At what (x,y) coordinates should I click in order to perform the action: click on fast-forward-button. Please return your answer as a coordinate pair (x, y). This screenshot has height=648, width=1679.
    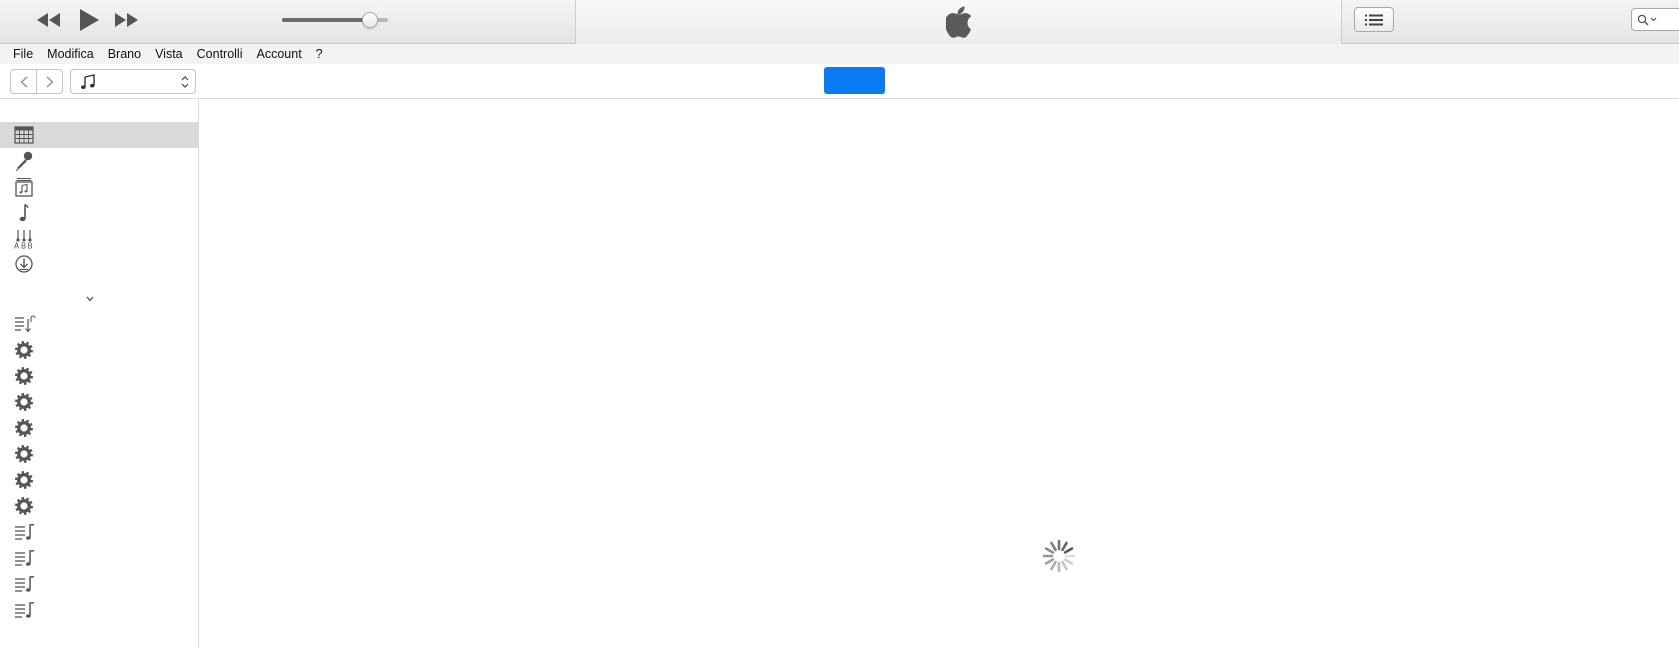
    Looking at the image, I should click on (126, 20).